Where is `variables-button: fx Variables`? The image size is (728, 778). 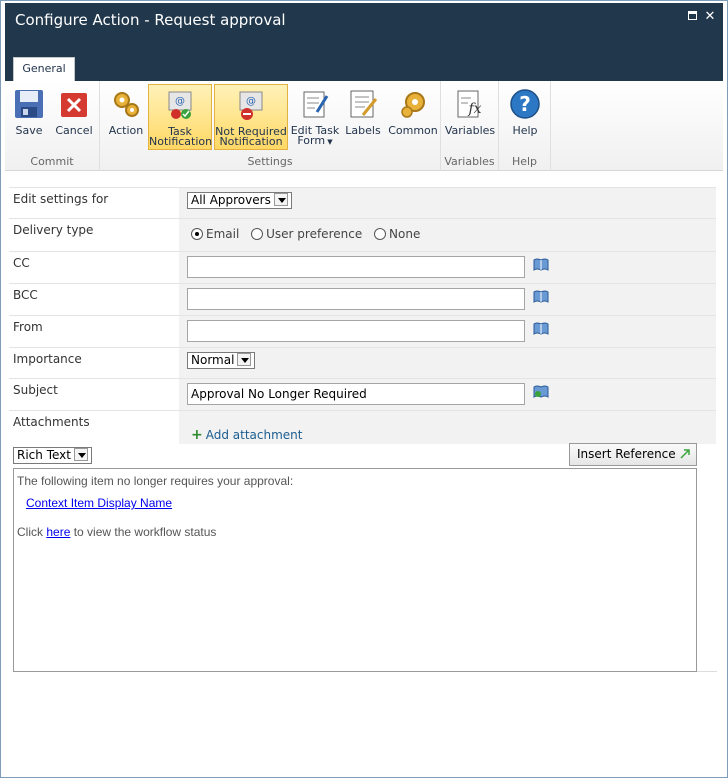
variables-button: fx Variables is located at coordinates (470, 117).